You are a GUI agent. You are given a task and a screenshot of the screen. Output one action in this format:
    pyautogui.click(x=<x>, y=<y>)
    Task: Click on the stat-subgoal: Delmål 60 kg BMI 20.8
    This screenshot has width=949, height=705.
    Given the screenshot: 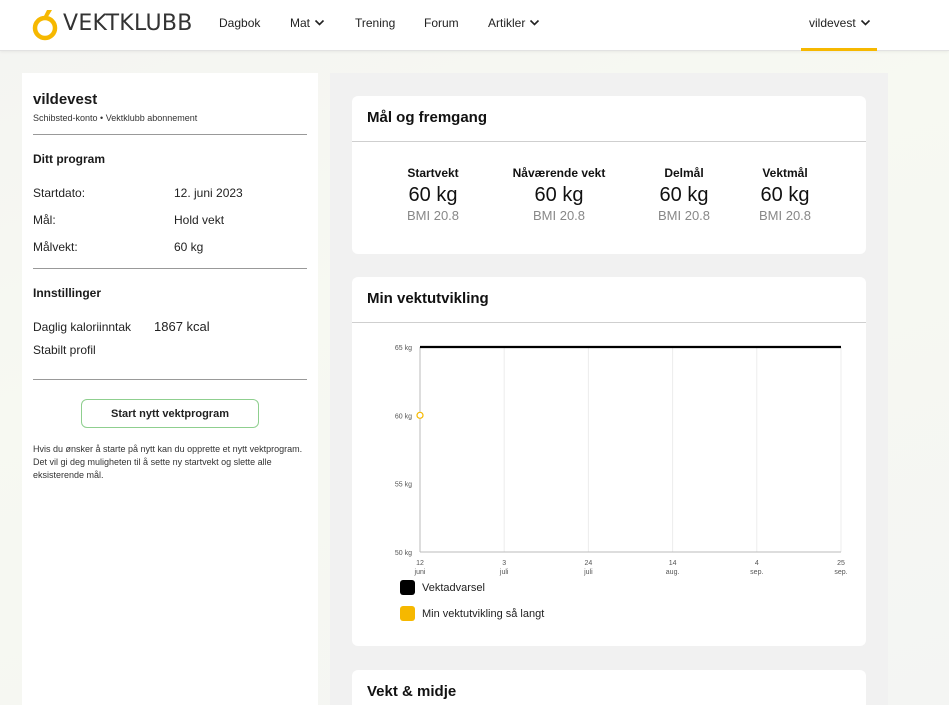 What is the action you would take?
    pyautogui.click(x=684, y=194)
    